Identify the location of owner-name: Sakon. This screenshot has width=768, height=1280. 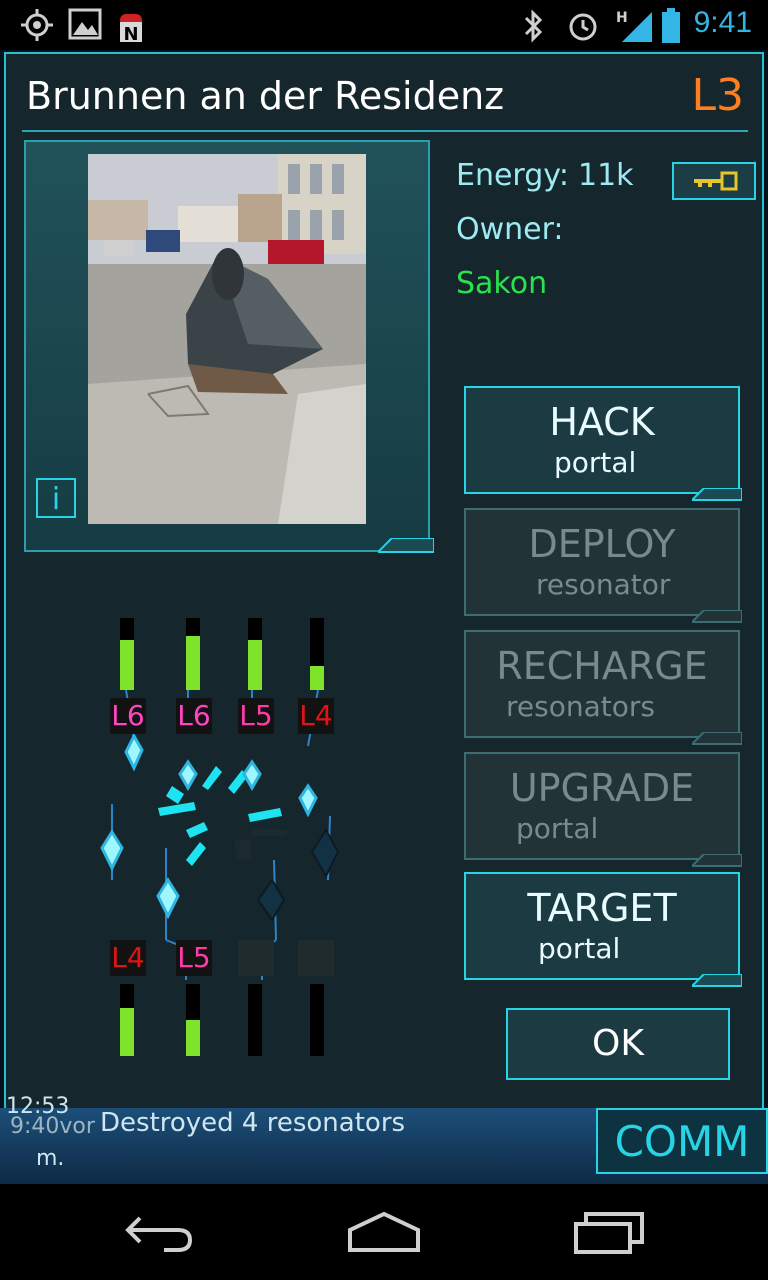
(501, 283).